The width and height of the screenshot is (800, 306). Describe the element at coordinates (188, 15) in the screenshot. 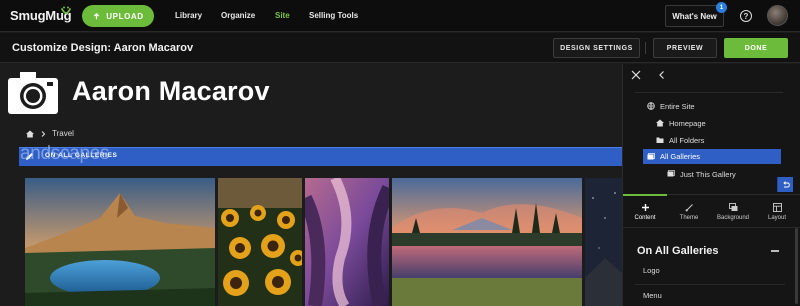

I see `nav-library: Library` at that location.